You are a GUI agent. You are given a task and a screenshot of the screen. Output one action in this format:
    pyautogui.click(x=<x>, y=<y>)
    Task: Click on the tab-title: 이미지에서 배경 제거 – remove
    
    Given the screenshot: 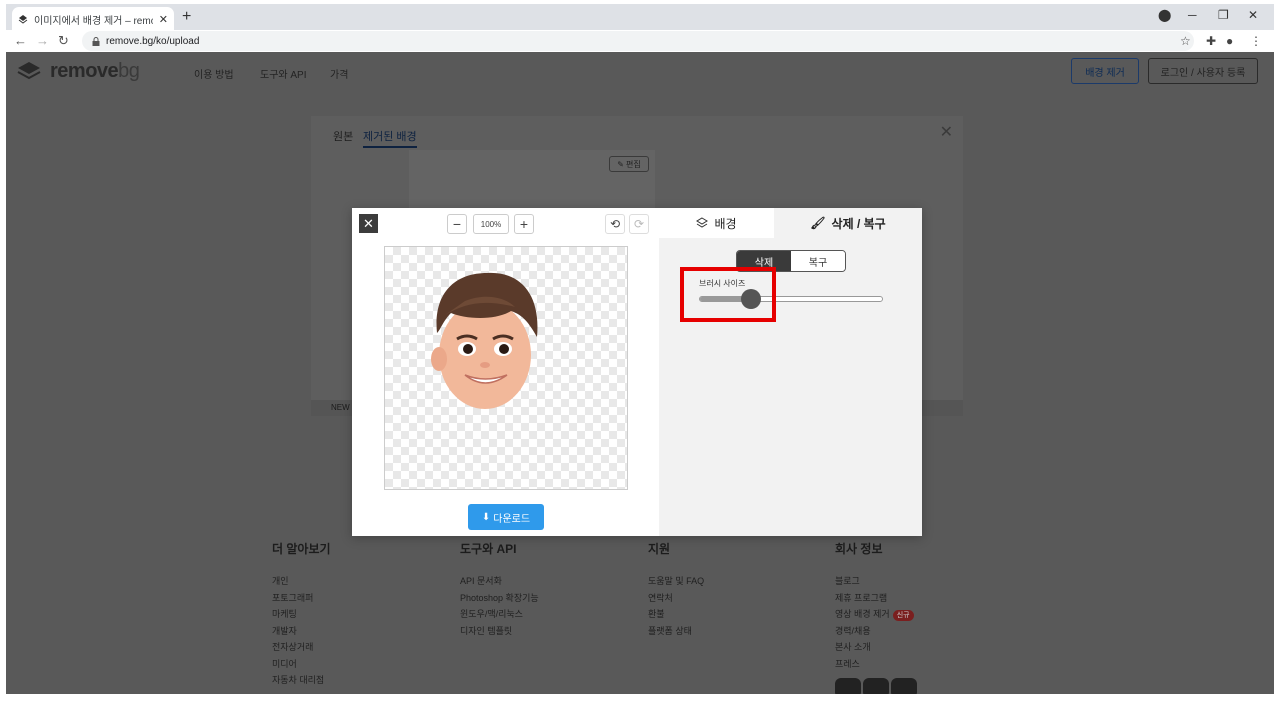 What is the action you would take?
    pyautogui.click(x=93, y=21)
    